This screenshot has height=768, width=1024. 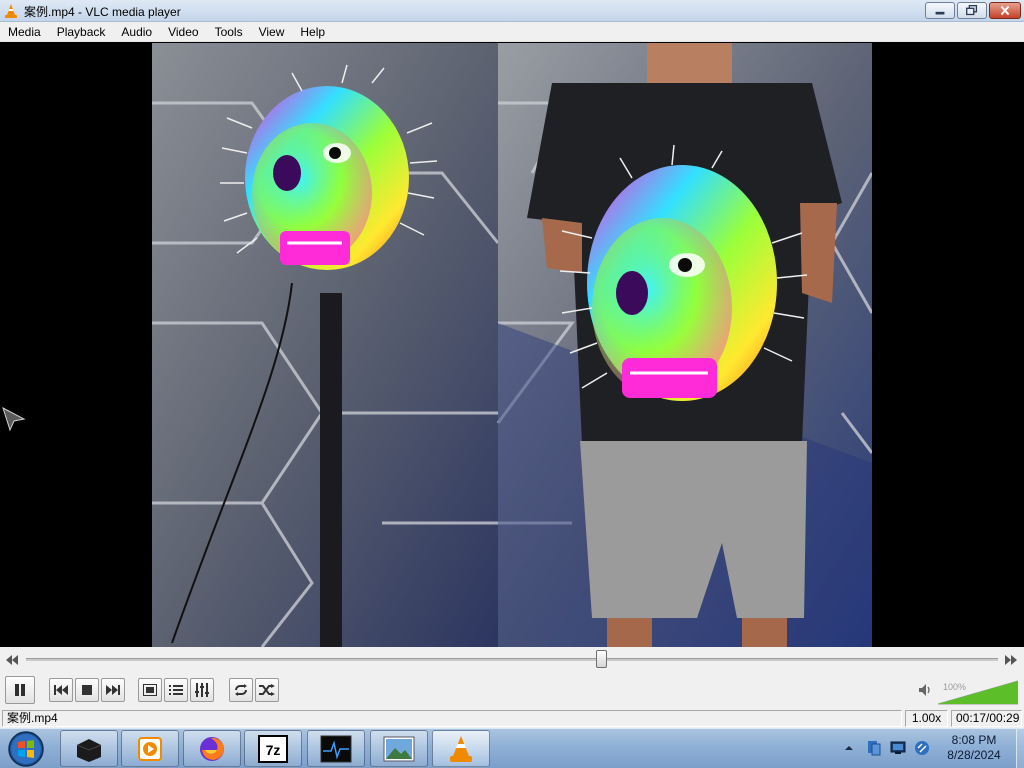 I want to click on taskbar-firefox, so click(x=212, y=748).